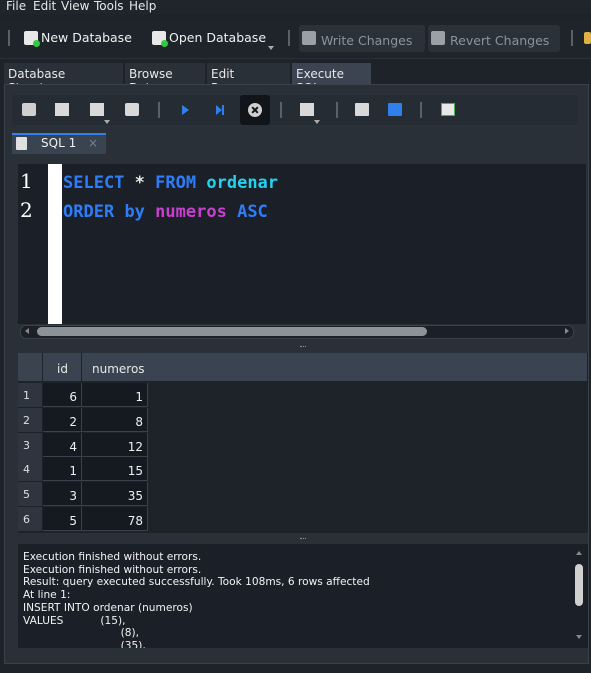 This screenshot has height=673, width=591. What do you see at coordinates (242, 183) in the screenshot?
I see `sql-table-name: ordenar` at bounding box center [242, 183].